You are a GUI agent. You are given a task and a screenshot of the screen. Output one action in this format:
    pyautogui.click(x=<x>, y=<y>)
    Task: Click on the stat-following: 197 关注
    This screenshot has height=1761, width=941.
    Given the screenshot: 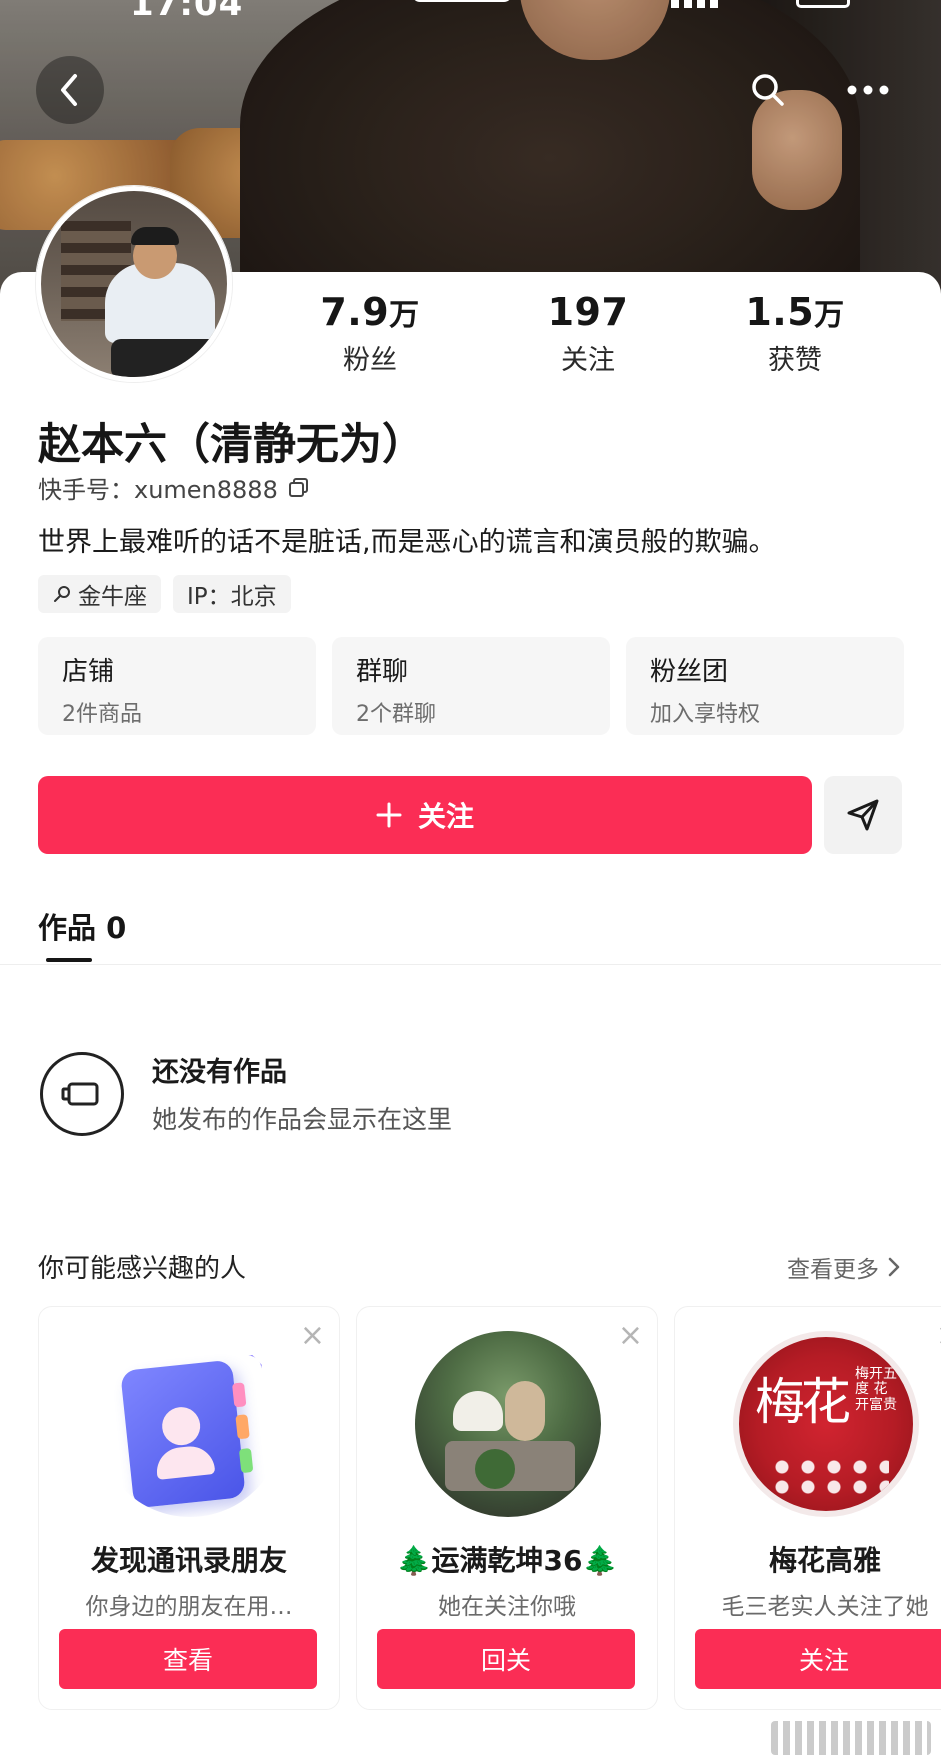 What is the action you would take?
    pyautogui.click(x=588, y=333)
    